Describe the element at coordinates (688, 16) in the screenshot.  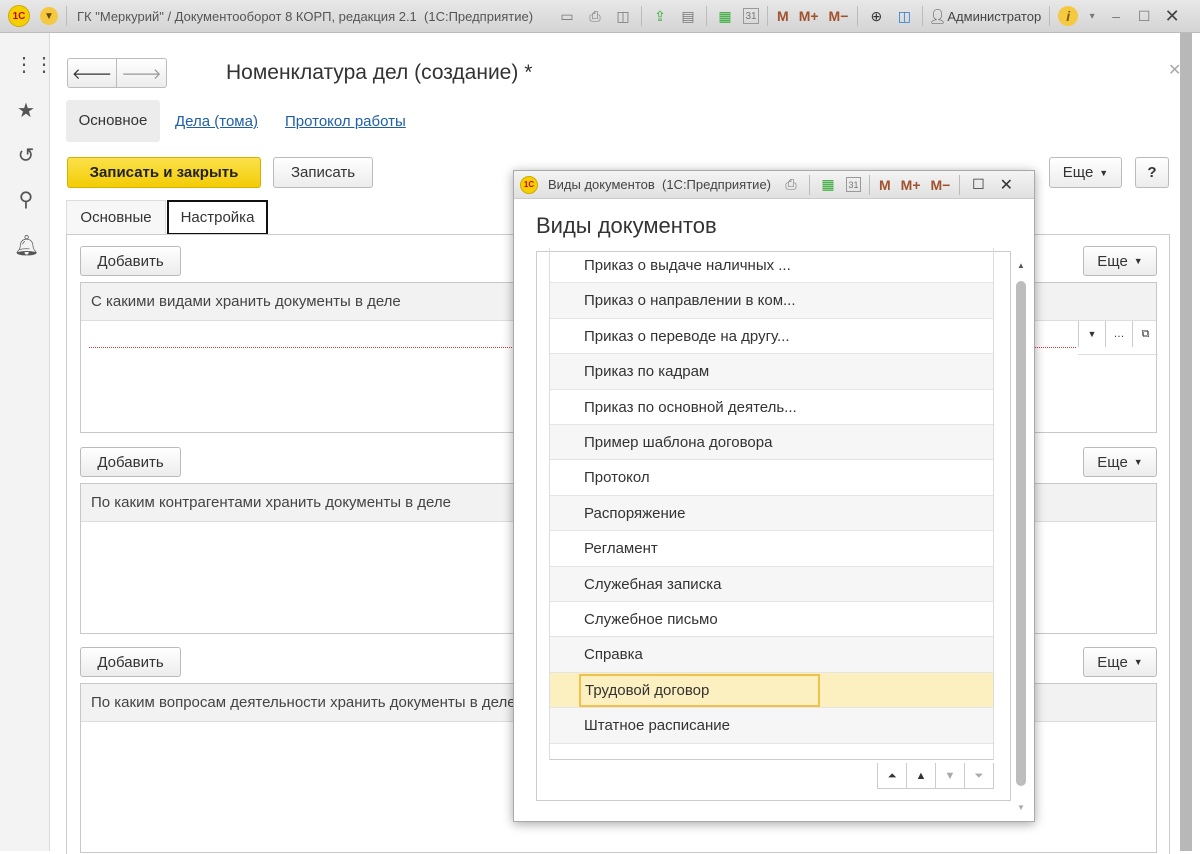
I see `scan-icon: ▤` at that location.